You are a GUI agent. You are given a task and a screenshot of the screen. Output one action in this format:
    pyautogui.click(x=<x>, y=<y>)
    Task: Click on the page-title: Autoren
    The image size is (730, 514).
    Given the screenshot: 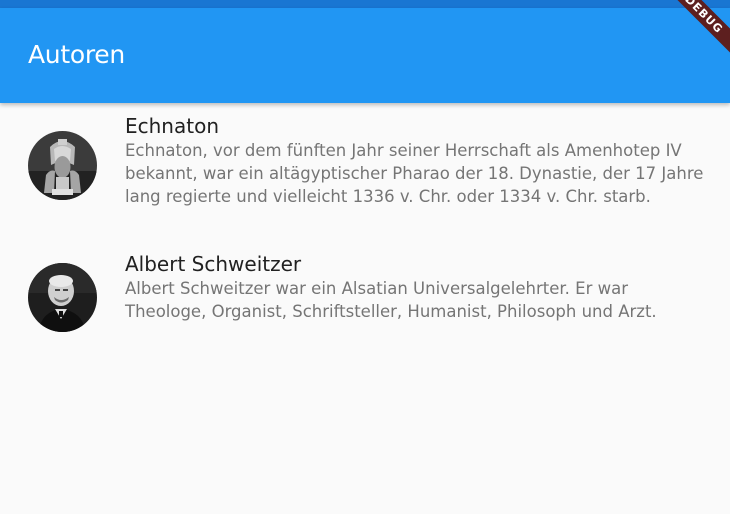 What is the action you would take?
    pyautogui.click(x=76, y=54)
    